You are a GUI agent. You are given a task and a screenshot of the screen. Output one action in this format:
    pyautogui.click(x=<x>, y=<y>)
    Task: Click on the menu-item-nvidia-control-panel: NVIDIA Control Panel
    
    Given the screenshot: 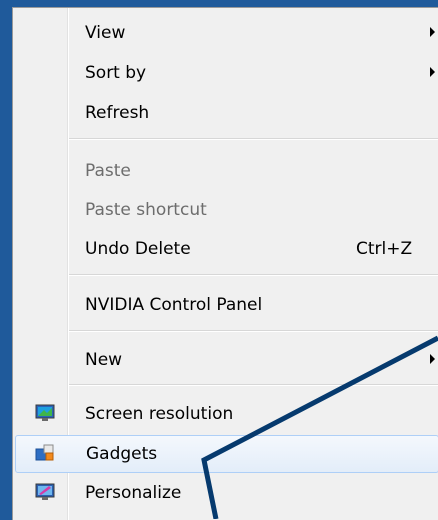 What is the action you would take?
    pyautogui.click(x=226, y=305)
    